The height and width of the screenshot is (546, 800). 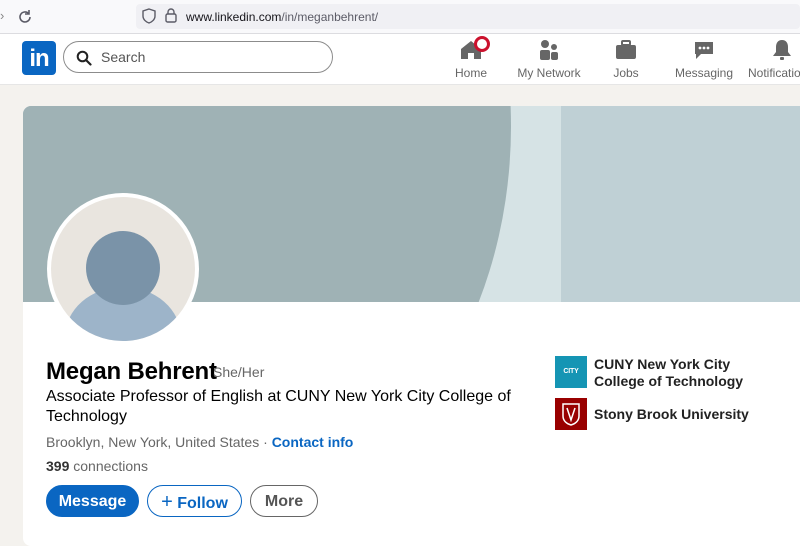 I want to click on follow-label: Follow, so click(x=202, y=503).